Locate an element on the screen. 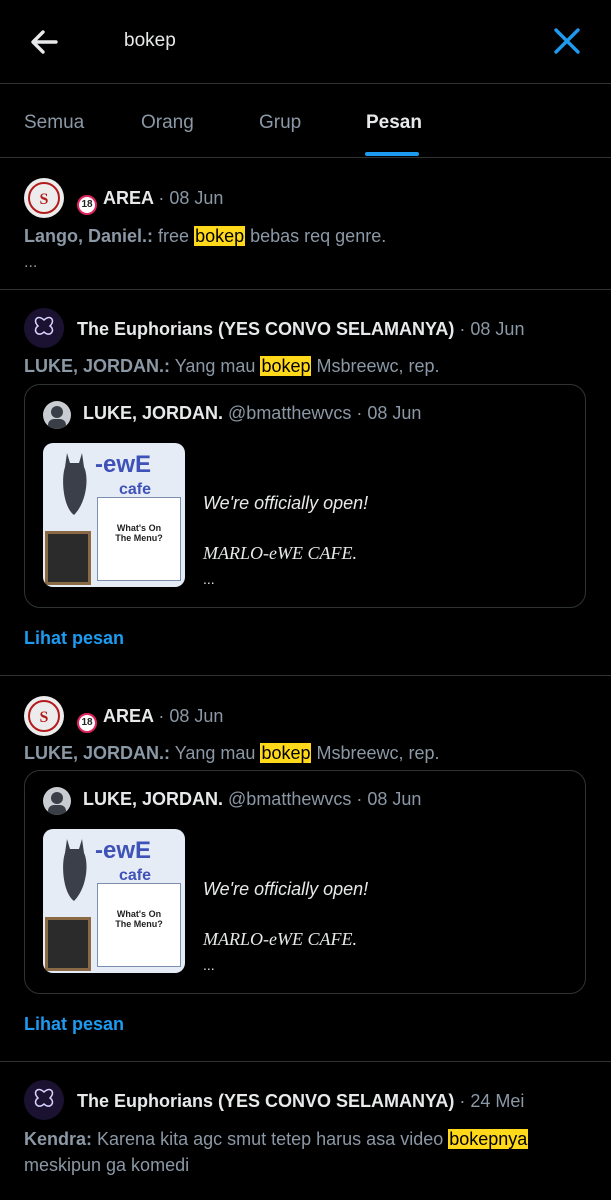 Image resolution: width=611 pixels, height=1200 pixels. search-tabs: Semua Orang Grup Pesan is located at coordinates (305, 121).